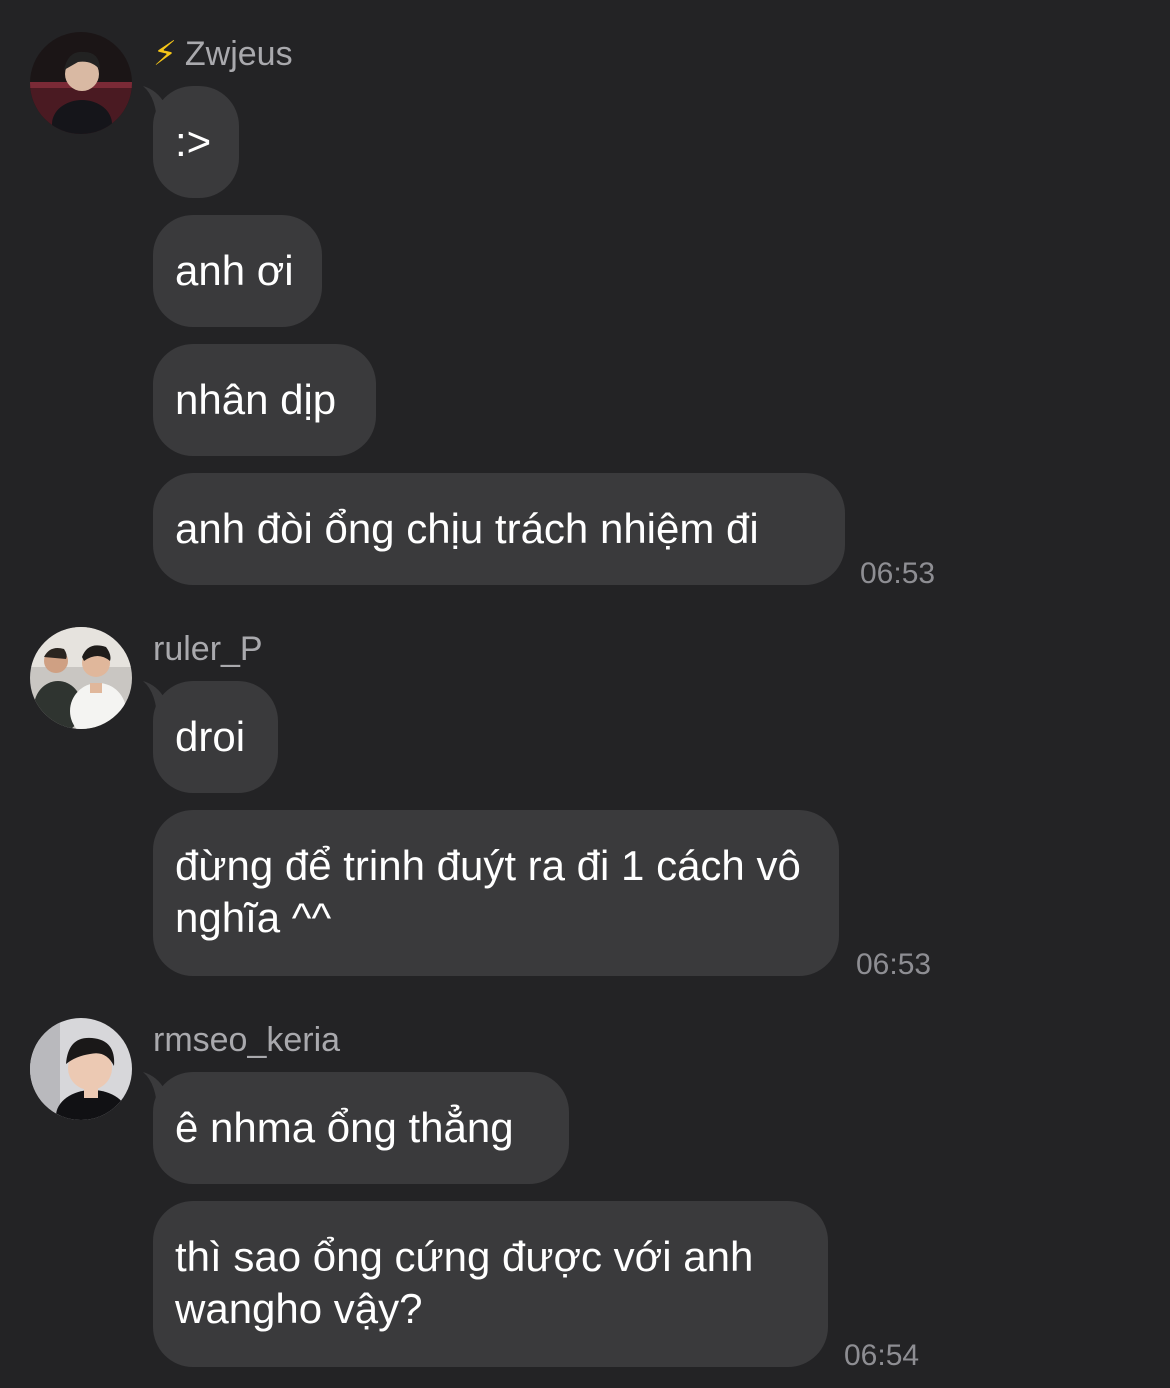 The width and height of the screenshot is (1170, 1388). Describe the element at coordinates (208, 649) in the screenshot. I see `sender-name: ruler_P` at that location.